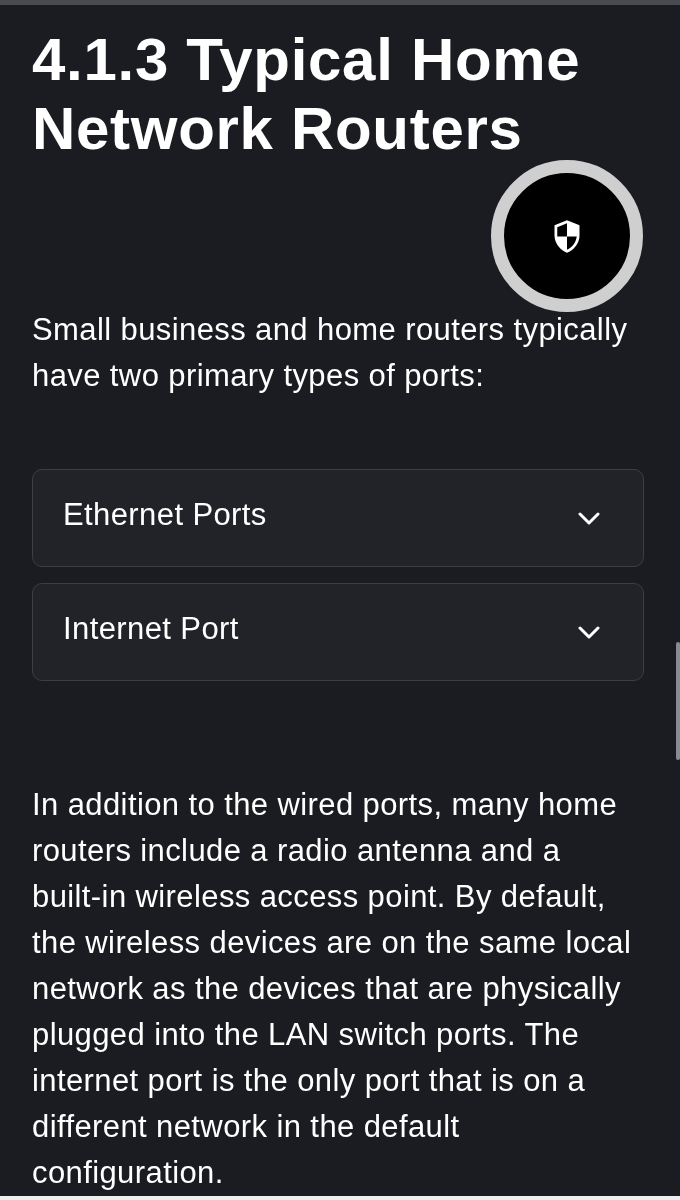 The width and height of the screenshot is (680, 1200). What do you see at coordinates (330, 353) in the screenshot?
I see `intro-paragraph: Small business and home routers typically have two primary types of ports:` at bounding box center [330, 353].